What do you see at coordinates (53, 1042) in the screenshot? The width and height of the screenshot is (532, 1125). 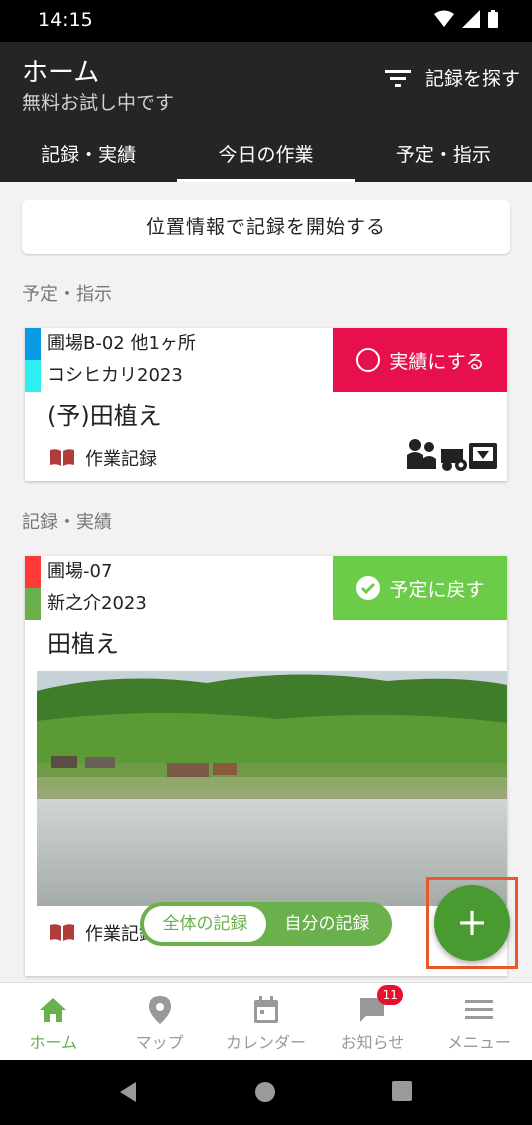 I see `nav-home-label: ホーム` at bounding box center [53, 1042].